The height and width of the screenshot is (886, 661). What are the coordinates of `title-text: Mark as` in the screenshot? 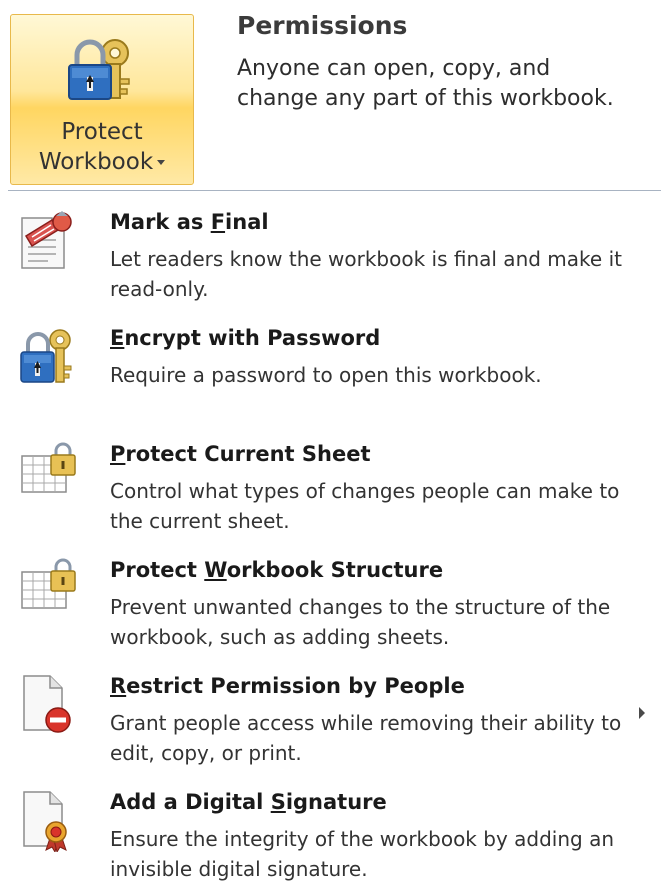 It's located at (160, 222).